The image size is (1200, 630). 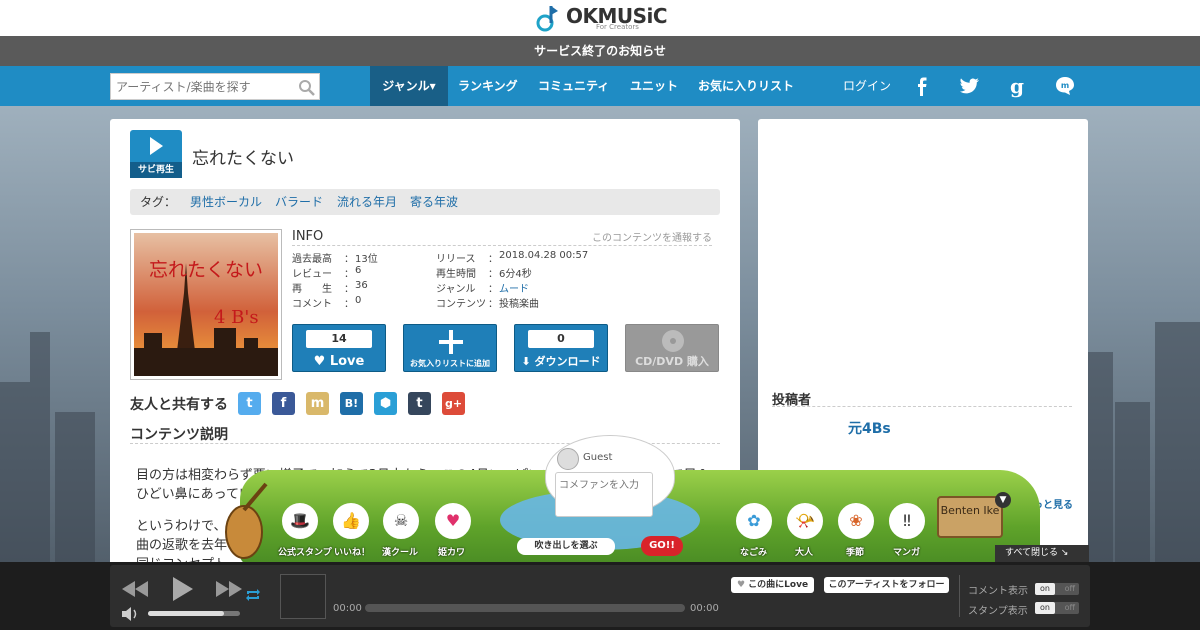 What do you see at coordinates (367, 202) in the screenshot?
I see `tag-link: 流れる年月` at bounding box center [367, 202].